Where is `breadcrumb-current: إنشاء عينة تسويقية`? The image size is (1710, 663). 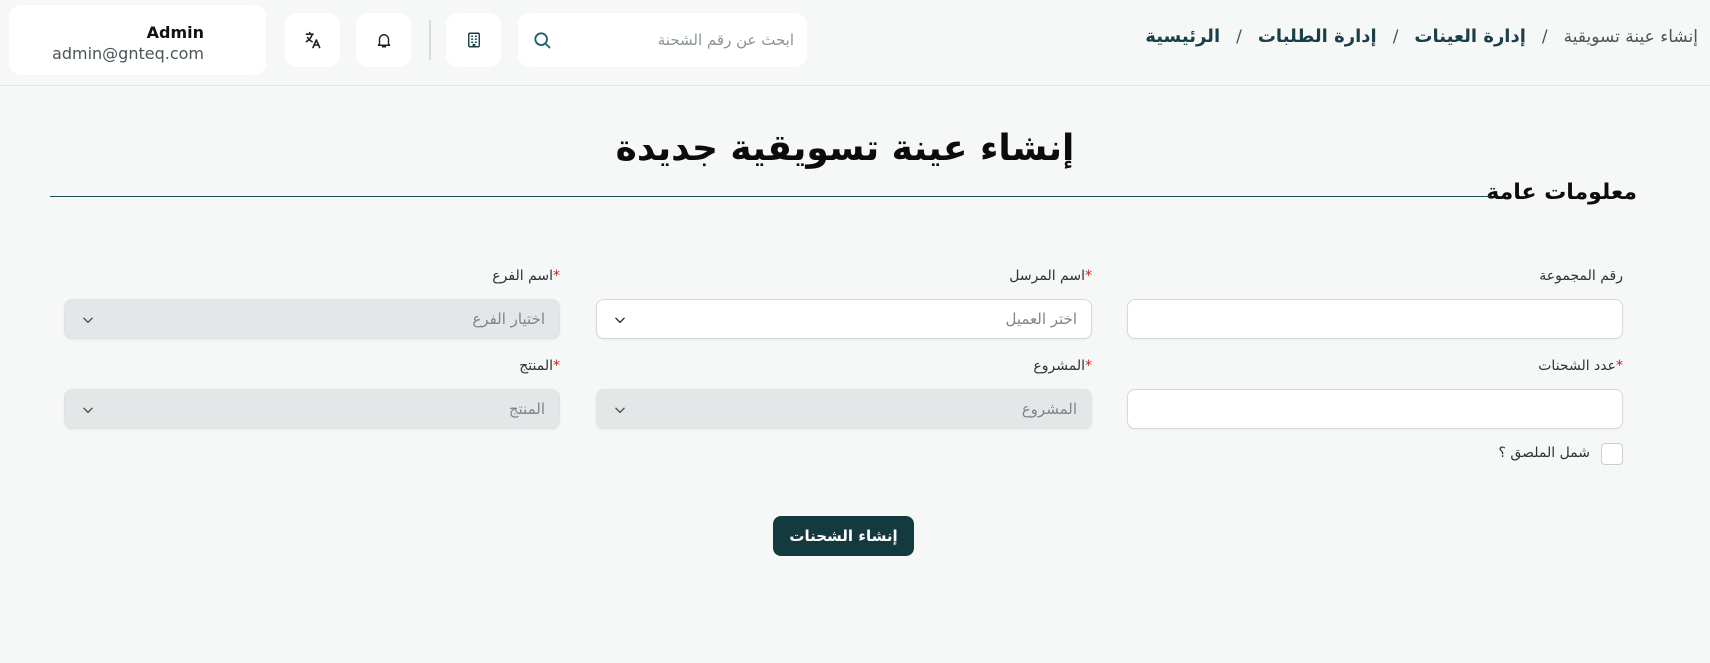 breadcrumb-current: إنشاء عينة تسويقية is located at coordinates (1630, 36).